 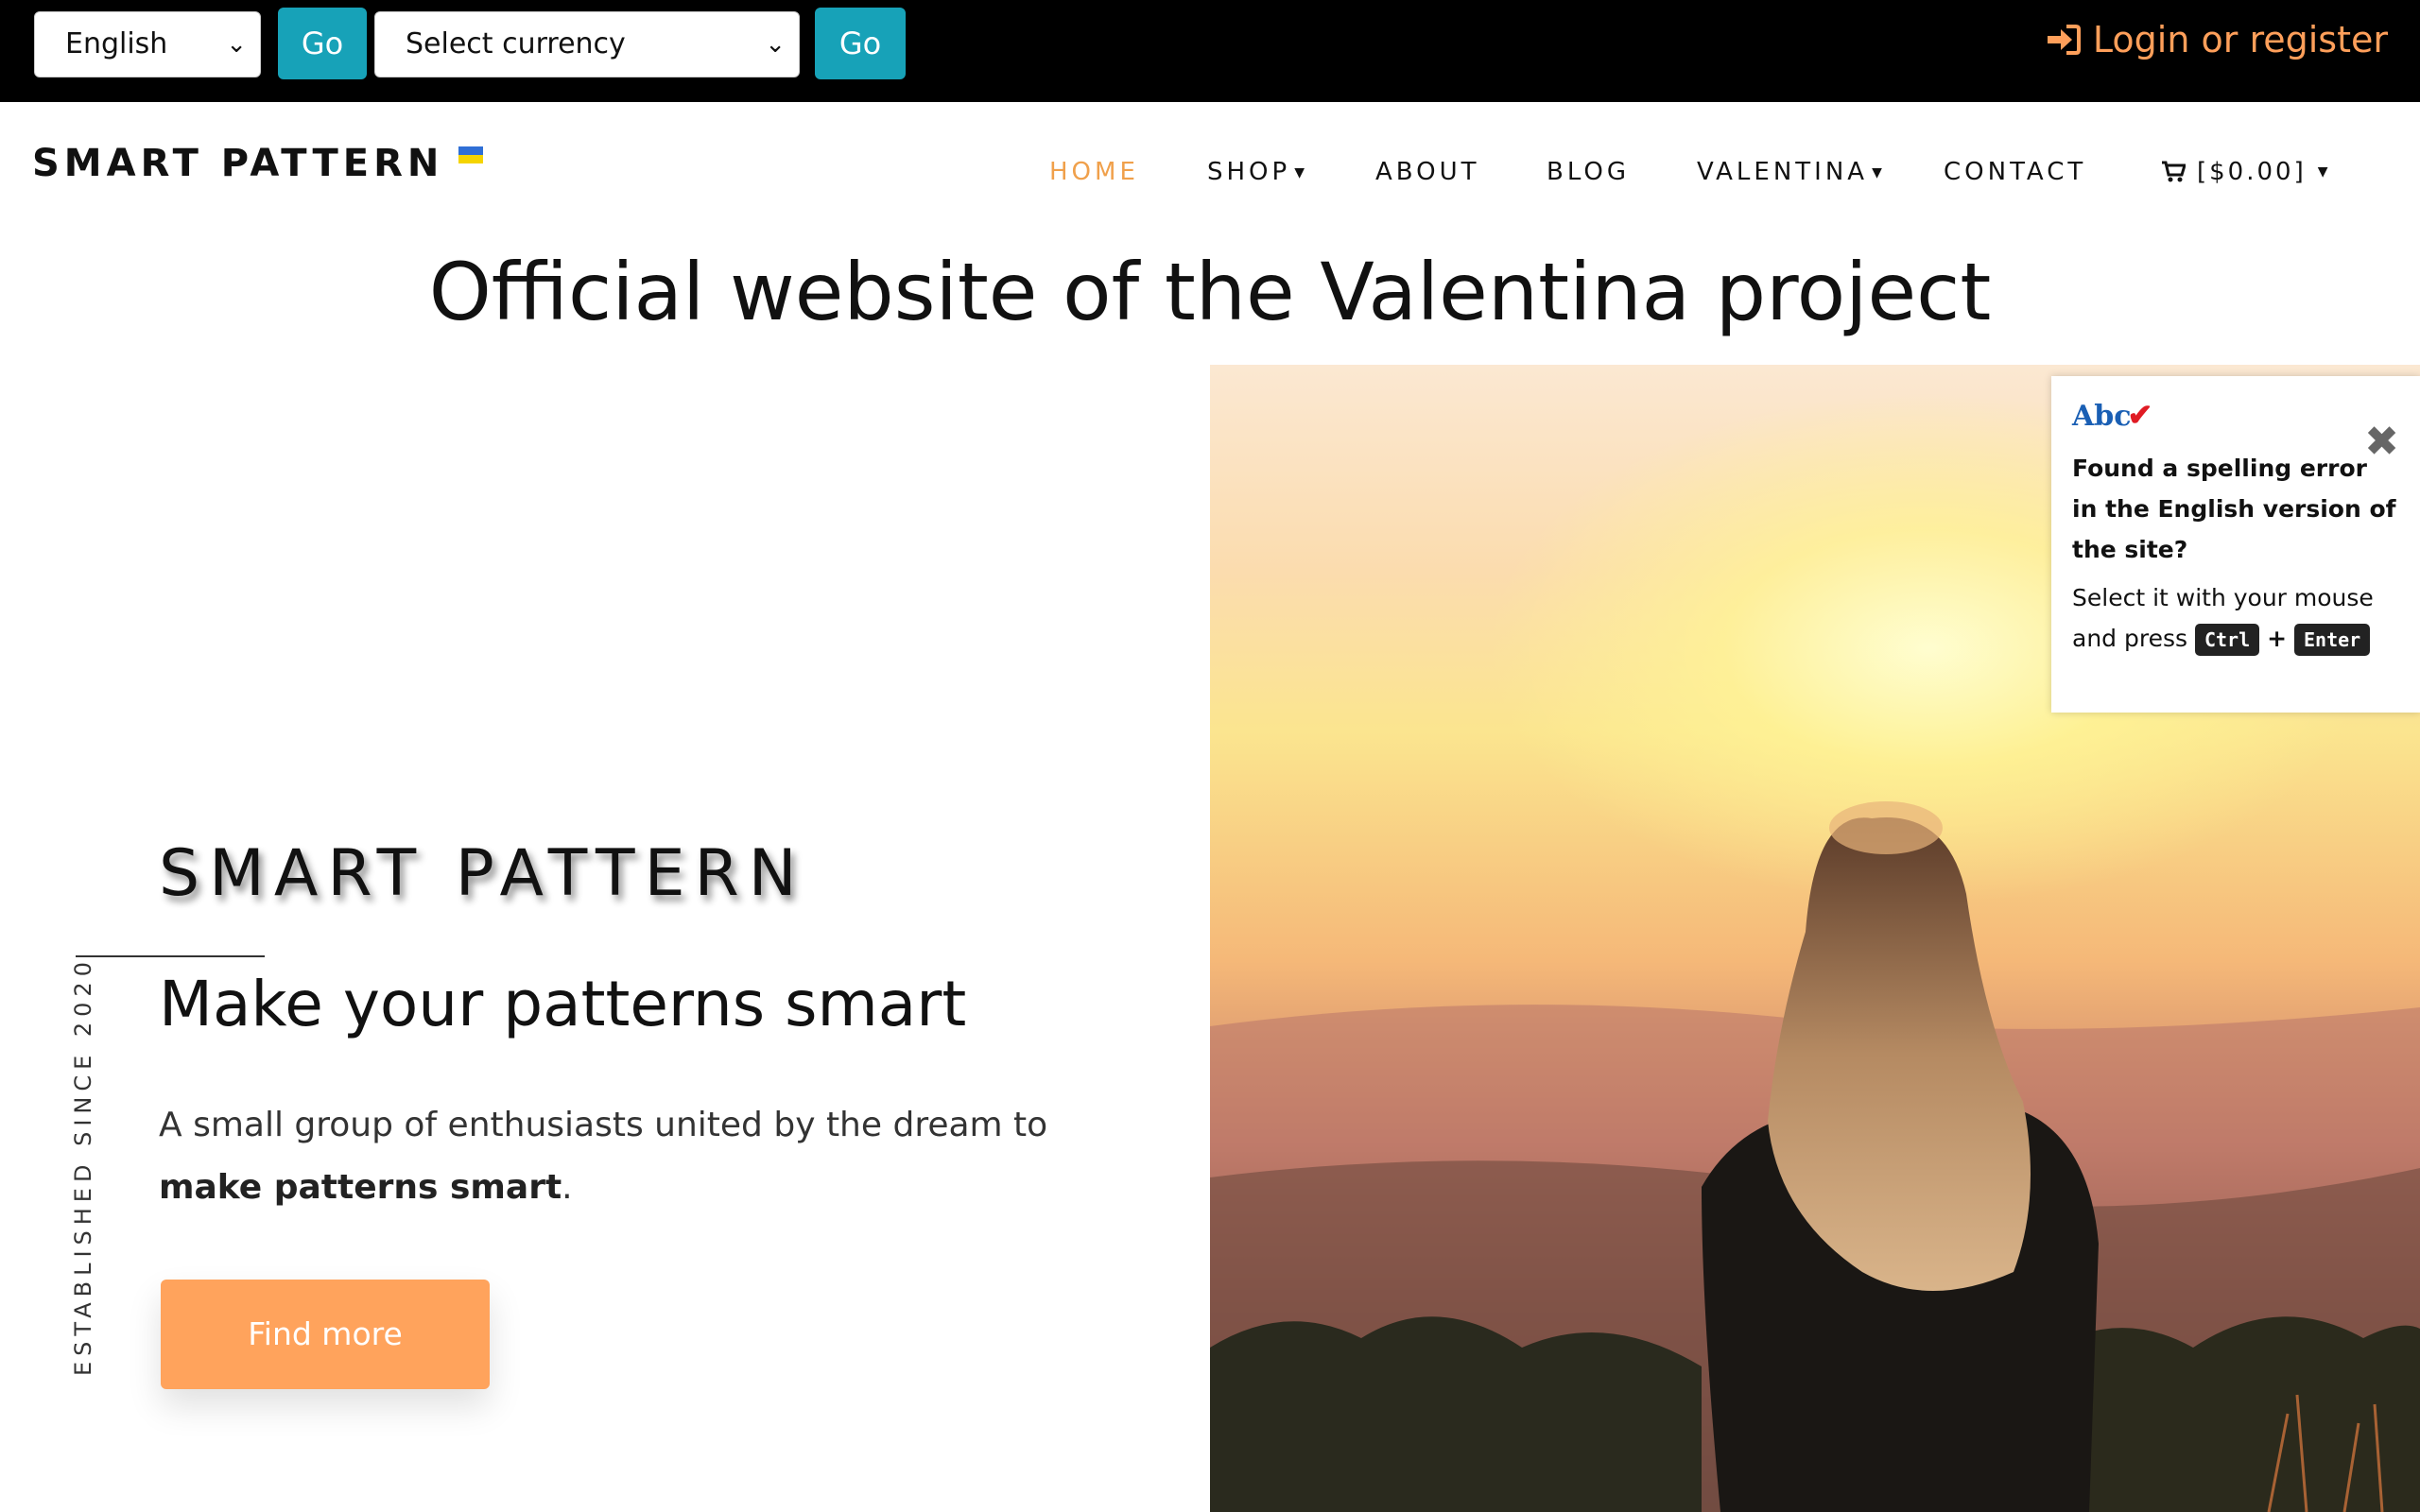 I want to click on nav-shop: SHOP ▼, so click(x=1256, y=172).